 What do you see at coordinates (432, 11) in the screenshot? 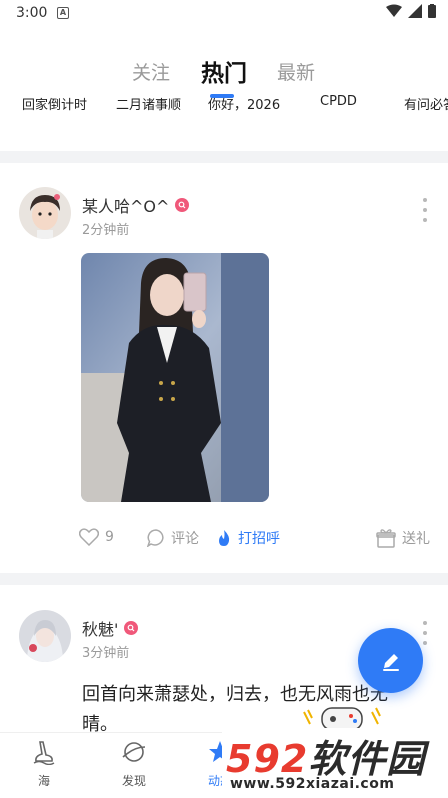
I see `battery-icon` at bounding box center [432, 11].